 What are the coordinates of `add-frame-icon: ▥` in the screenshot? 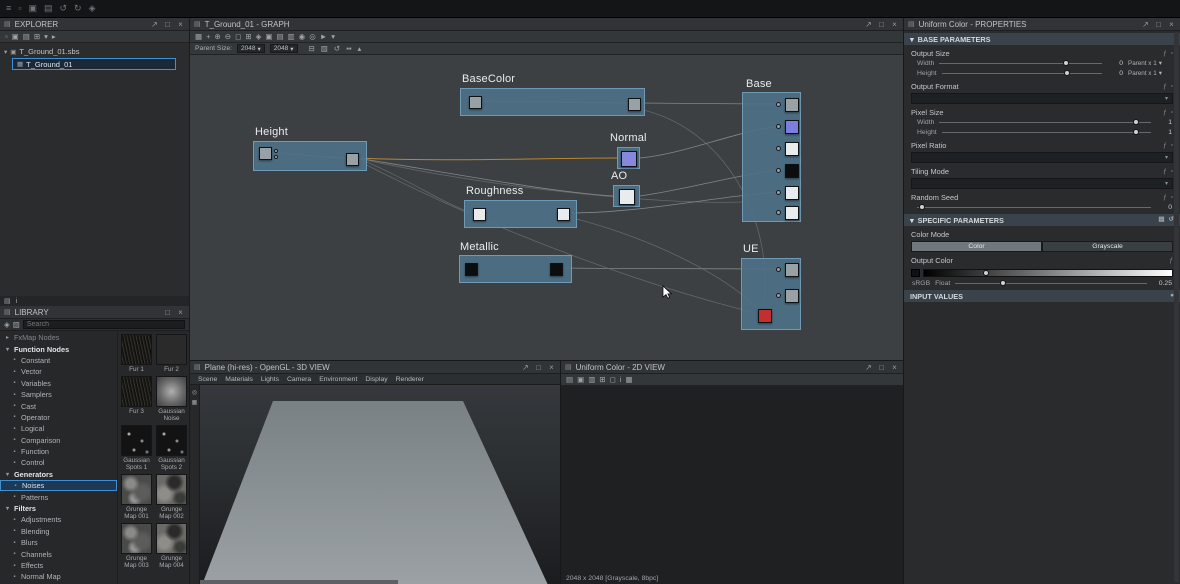 It's located at (291, 37).